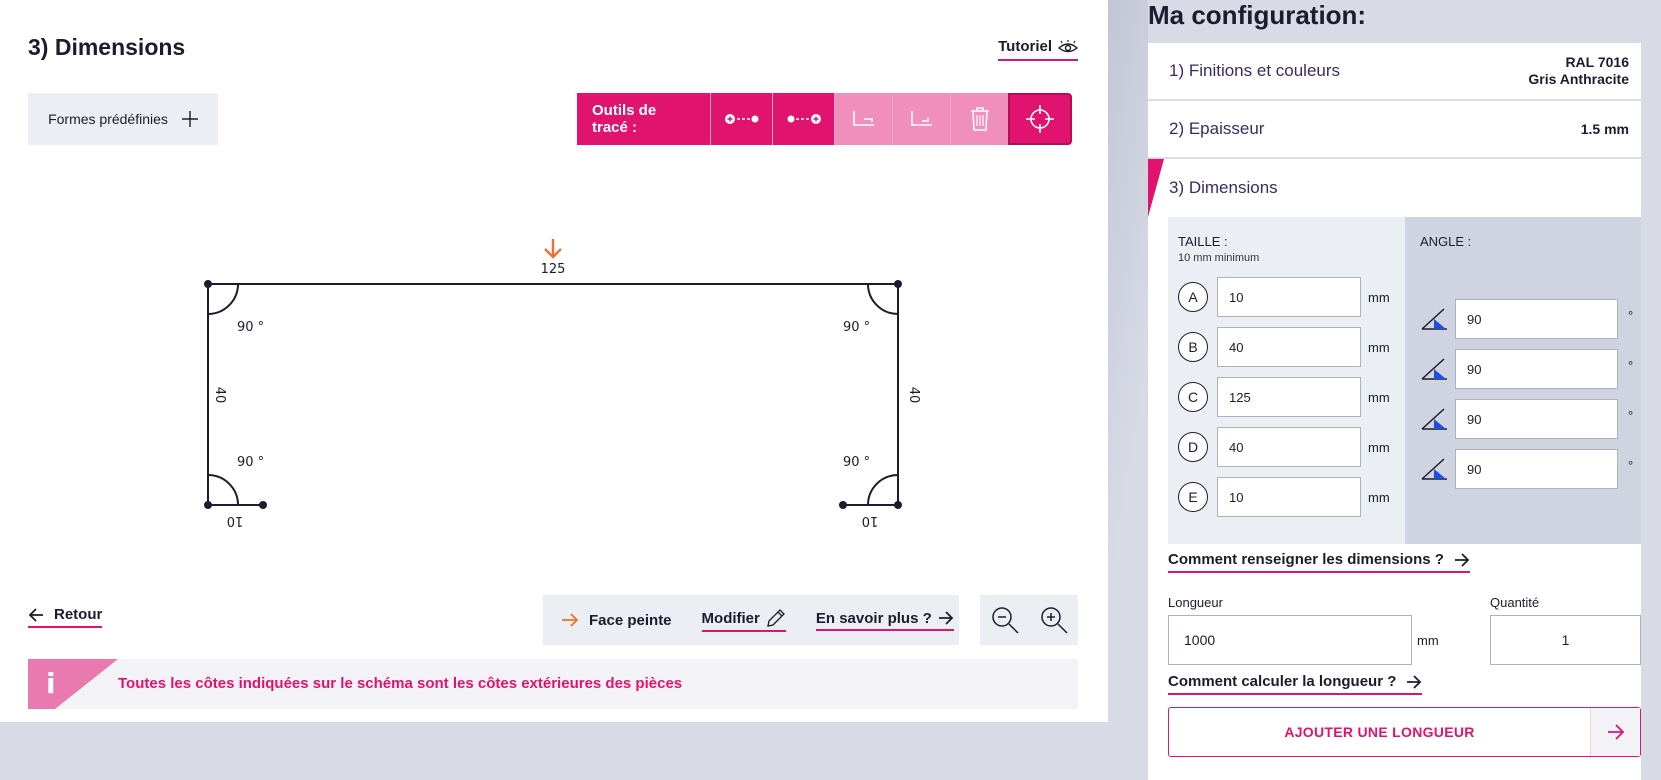 The height and width of the screenshot is (780, 1661). I want to click on action-bar: Face peinte Modifier En savoir plus ?, so click(751, 620).